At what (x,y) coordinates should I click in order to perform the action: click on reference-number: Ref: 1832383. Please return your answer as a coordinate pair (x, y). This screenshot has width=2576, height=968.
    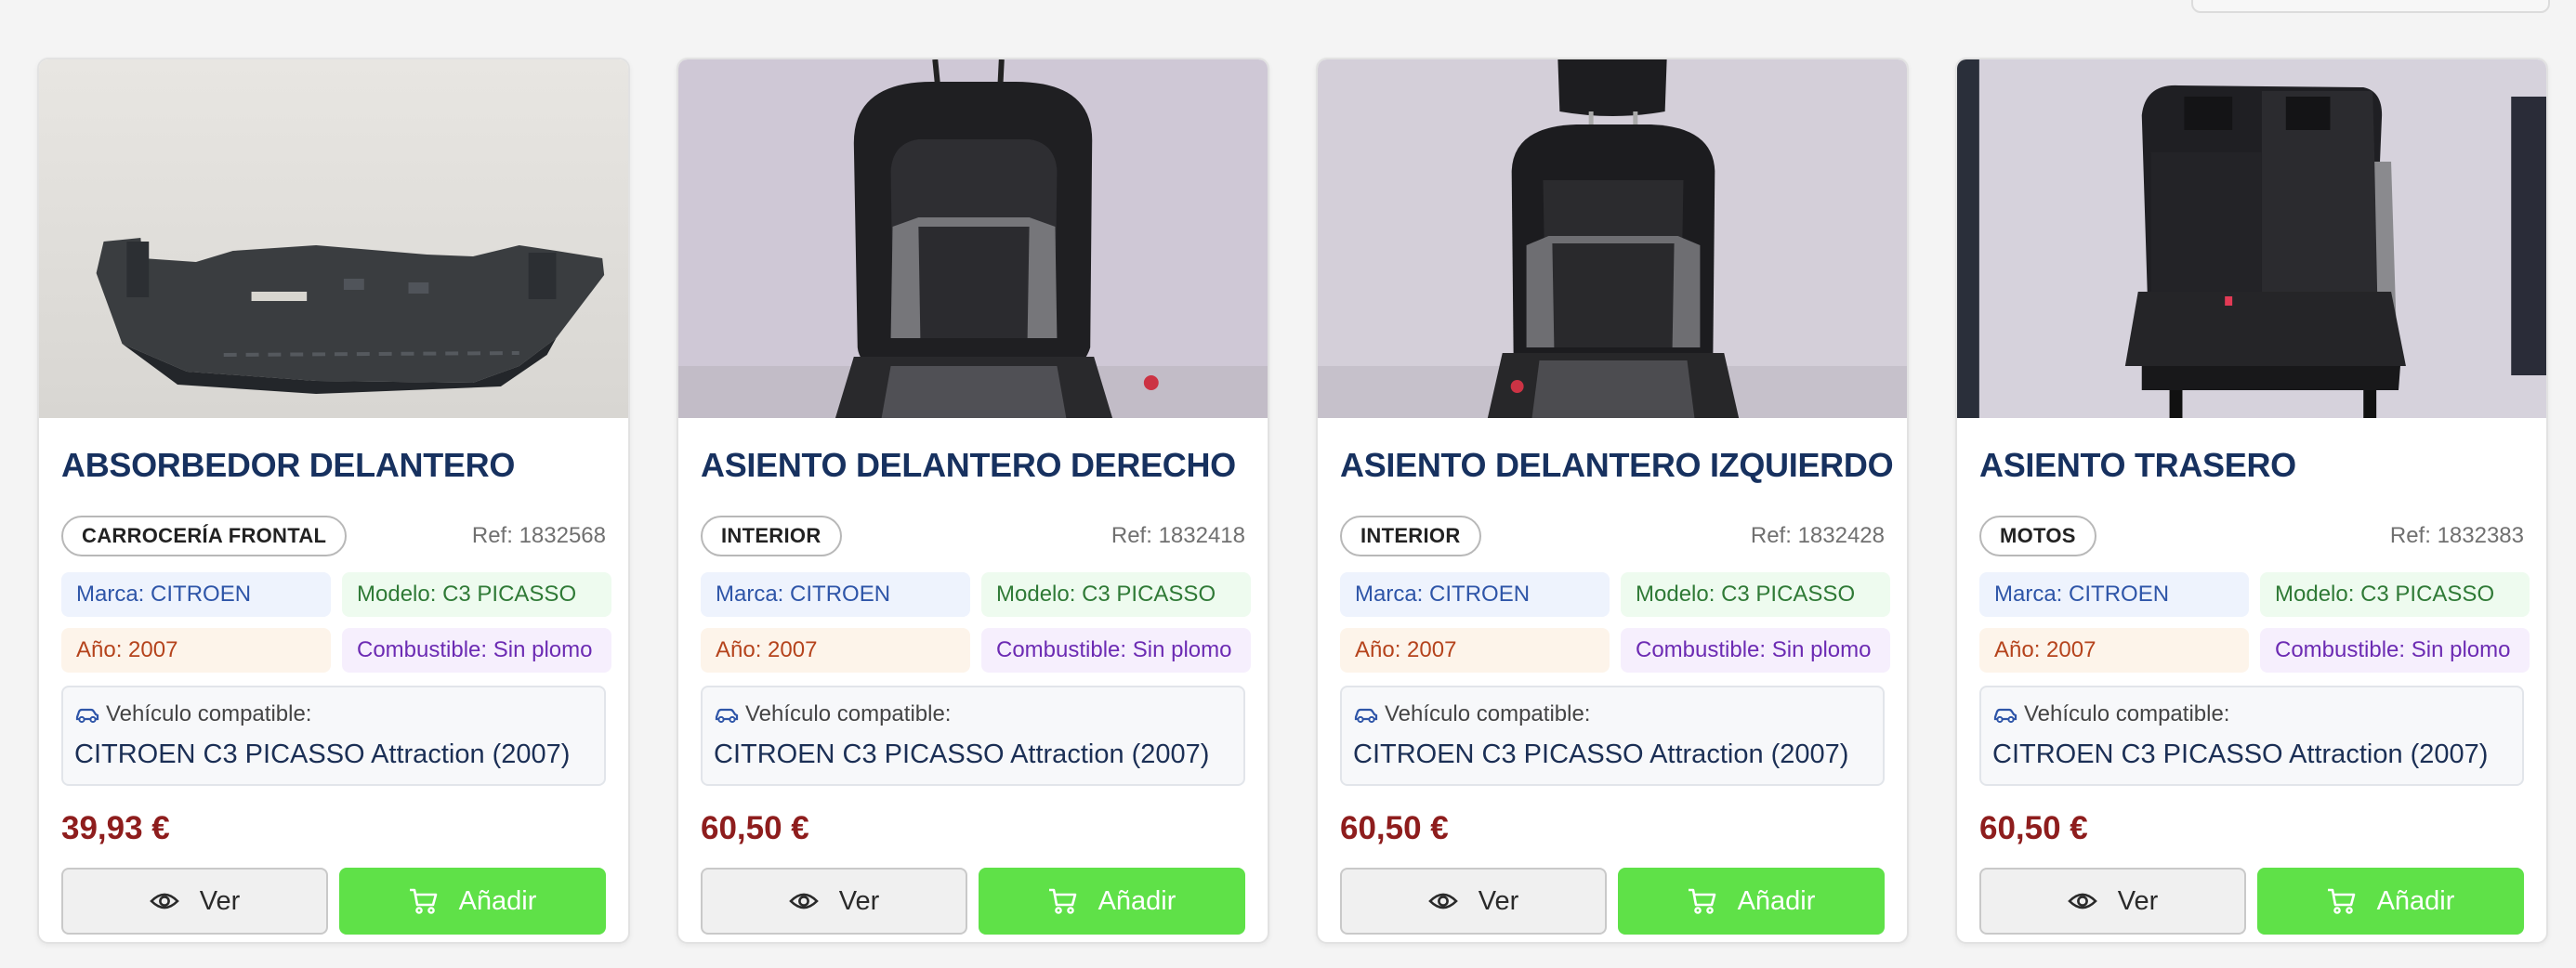
    Looking at the image, I should click on (2457, 536).